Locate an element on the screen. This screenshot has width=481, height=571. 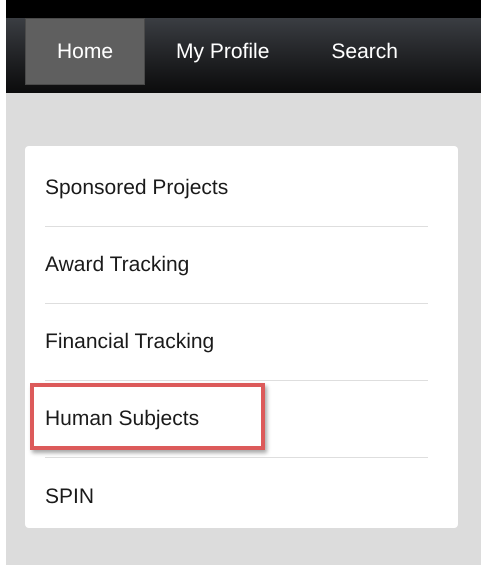
menu-link: Award Tracking is located at coordinates (117, 265).